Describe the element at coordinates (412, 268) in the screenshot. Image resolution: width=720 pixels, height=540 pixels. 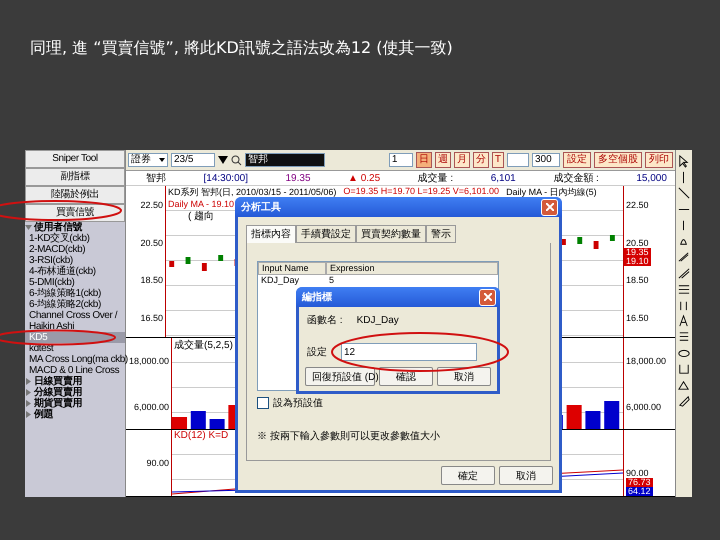
I see `column-header: Expression` at that location.